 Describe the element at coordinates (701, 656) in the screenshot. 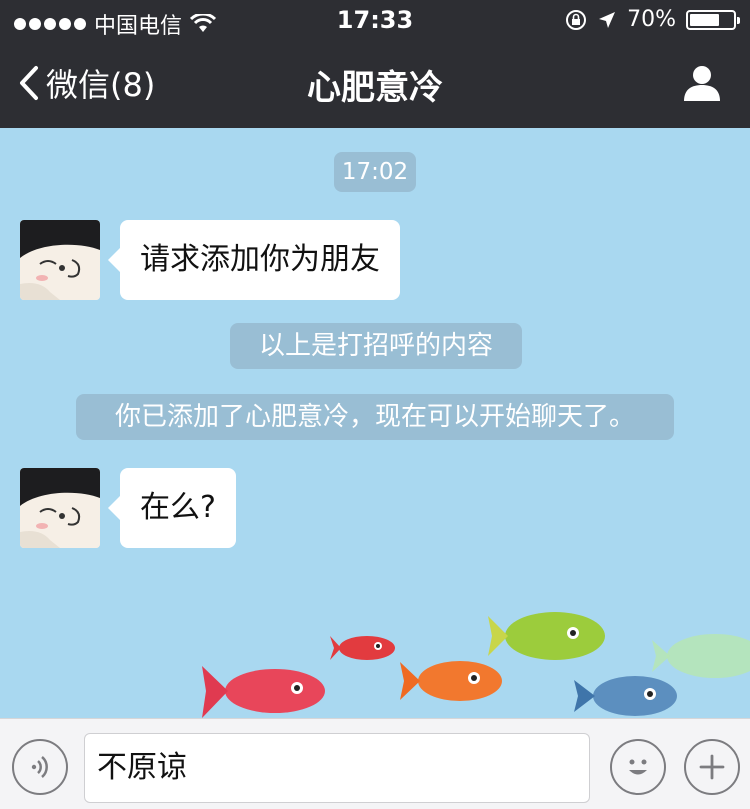

I see `pale-green-fish-icon` at that location.